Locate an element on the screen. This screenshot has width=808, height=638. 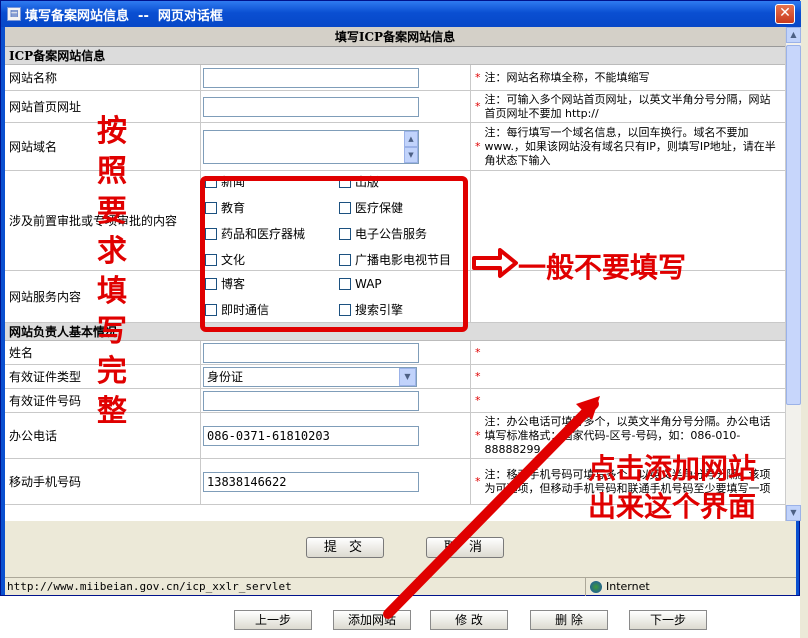
id-type-select: 身份证 ▼ is located at coordinates (310, 376).